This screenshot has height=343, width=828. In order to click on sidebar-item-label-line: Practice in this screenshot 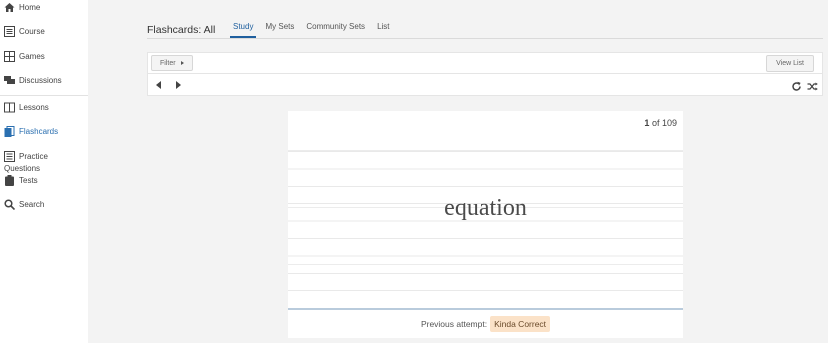, I will do `click(33, 156)`.